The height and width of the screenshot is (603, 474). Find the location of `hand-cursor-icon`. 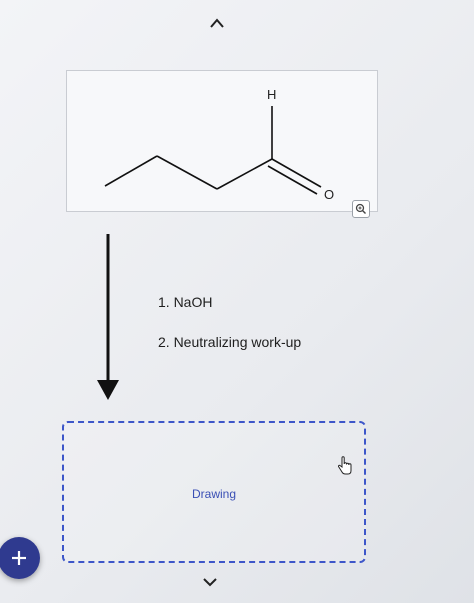

hand-cursor-icon is located at coordinates (344, 465).